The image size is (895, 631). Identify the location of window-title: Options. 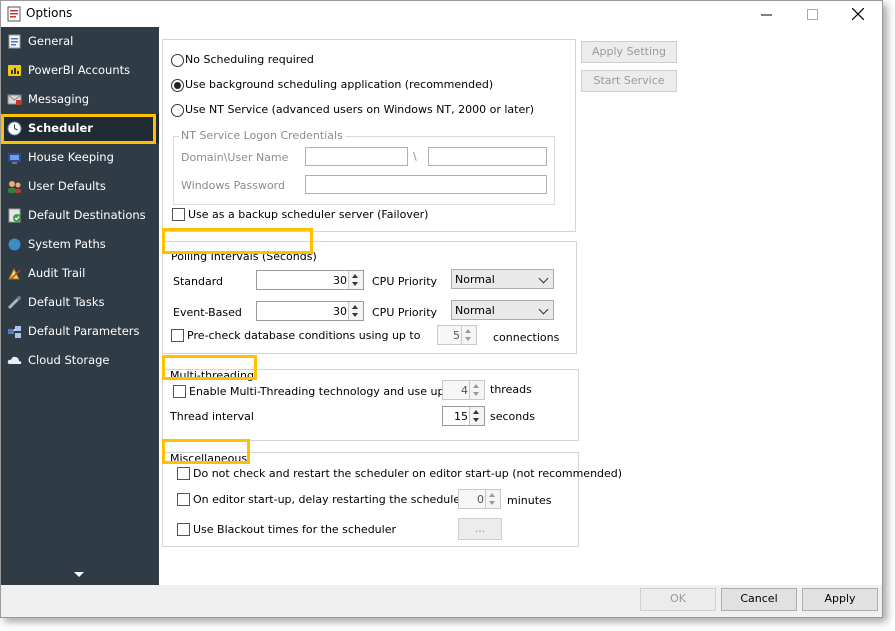
(49, 13).